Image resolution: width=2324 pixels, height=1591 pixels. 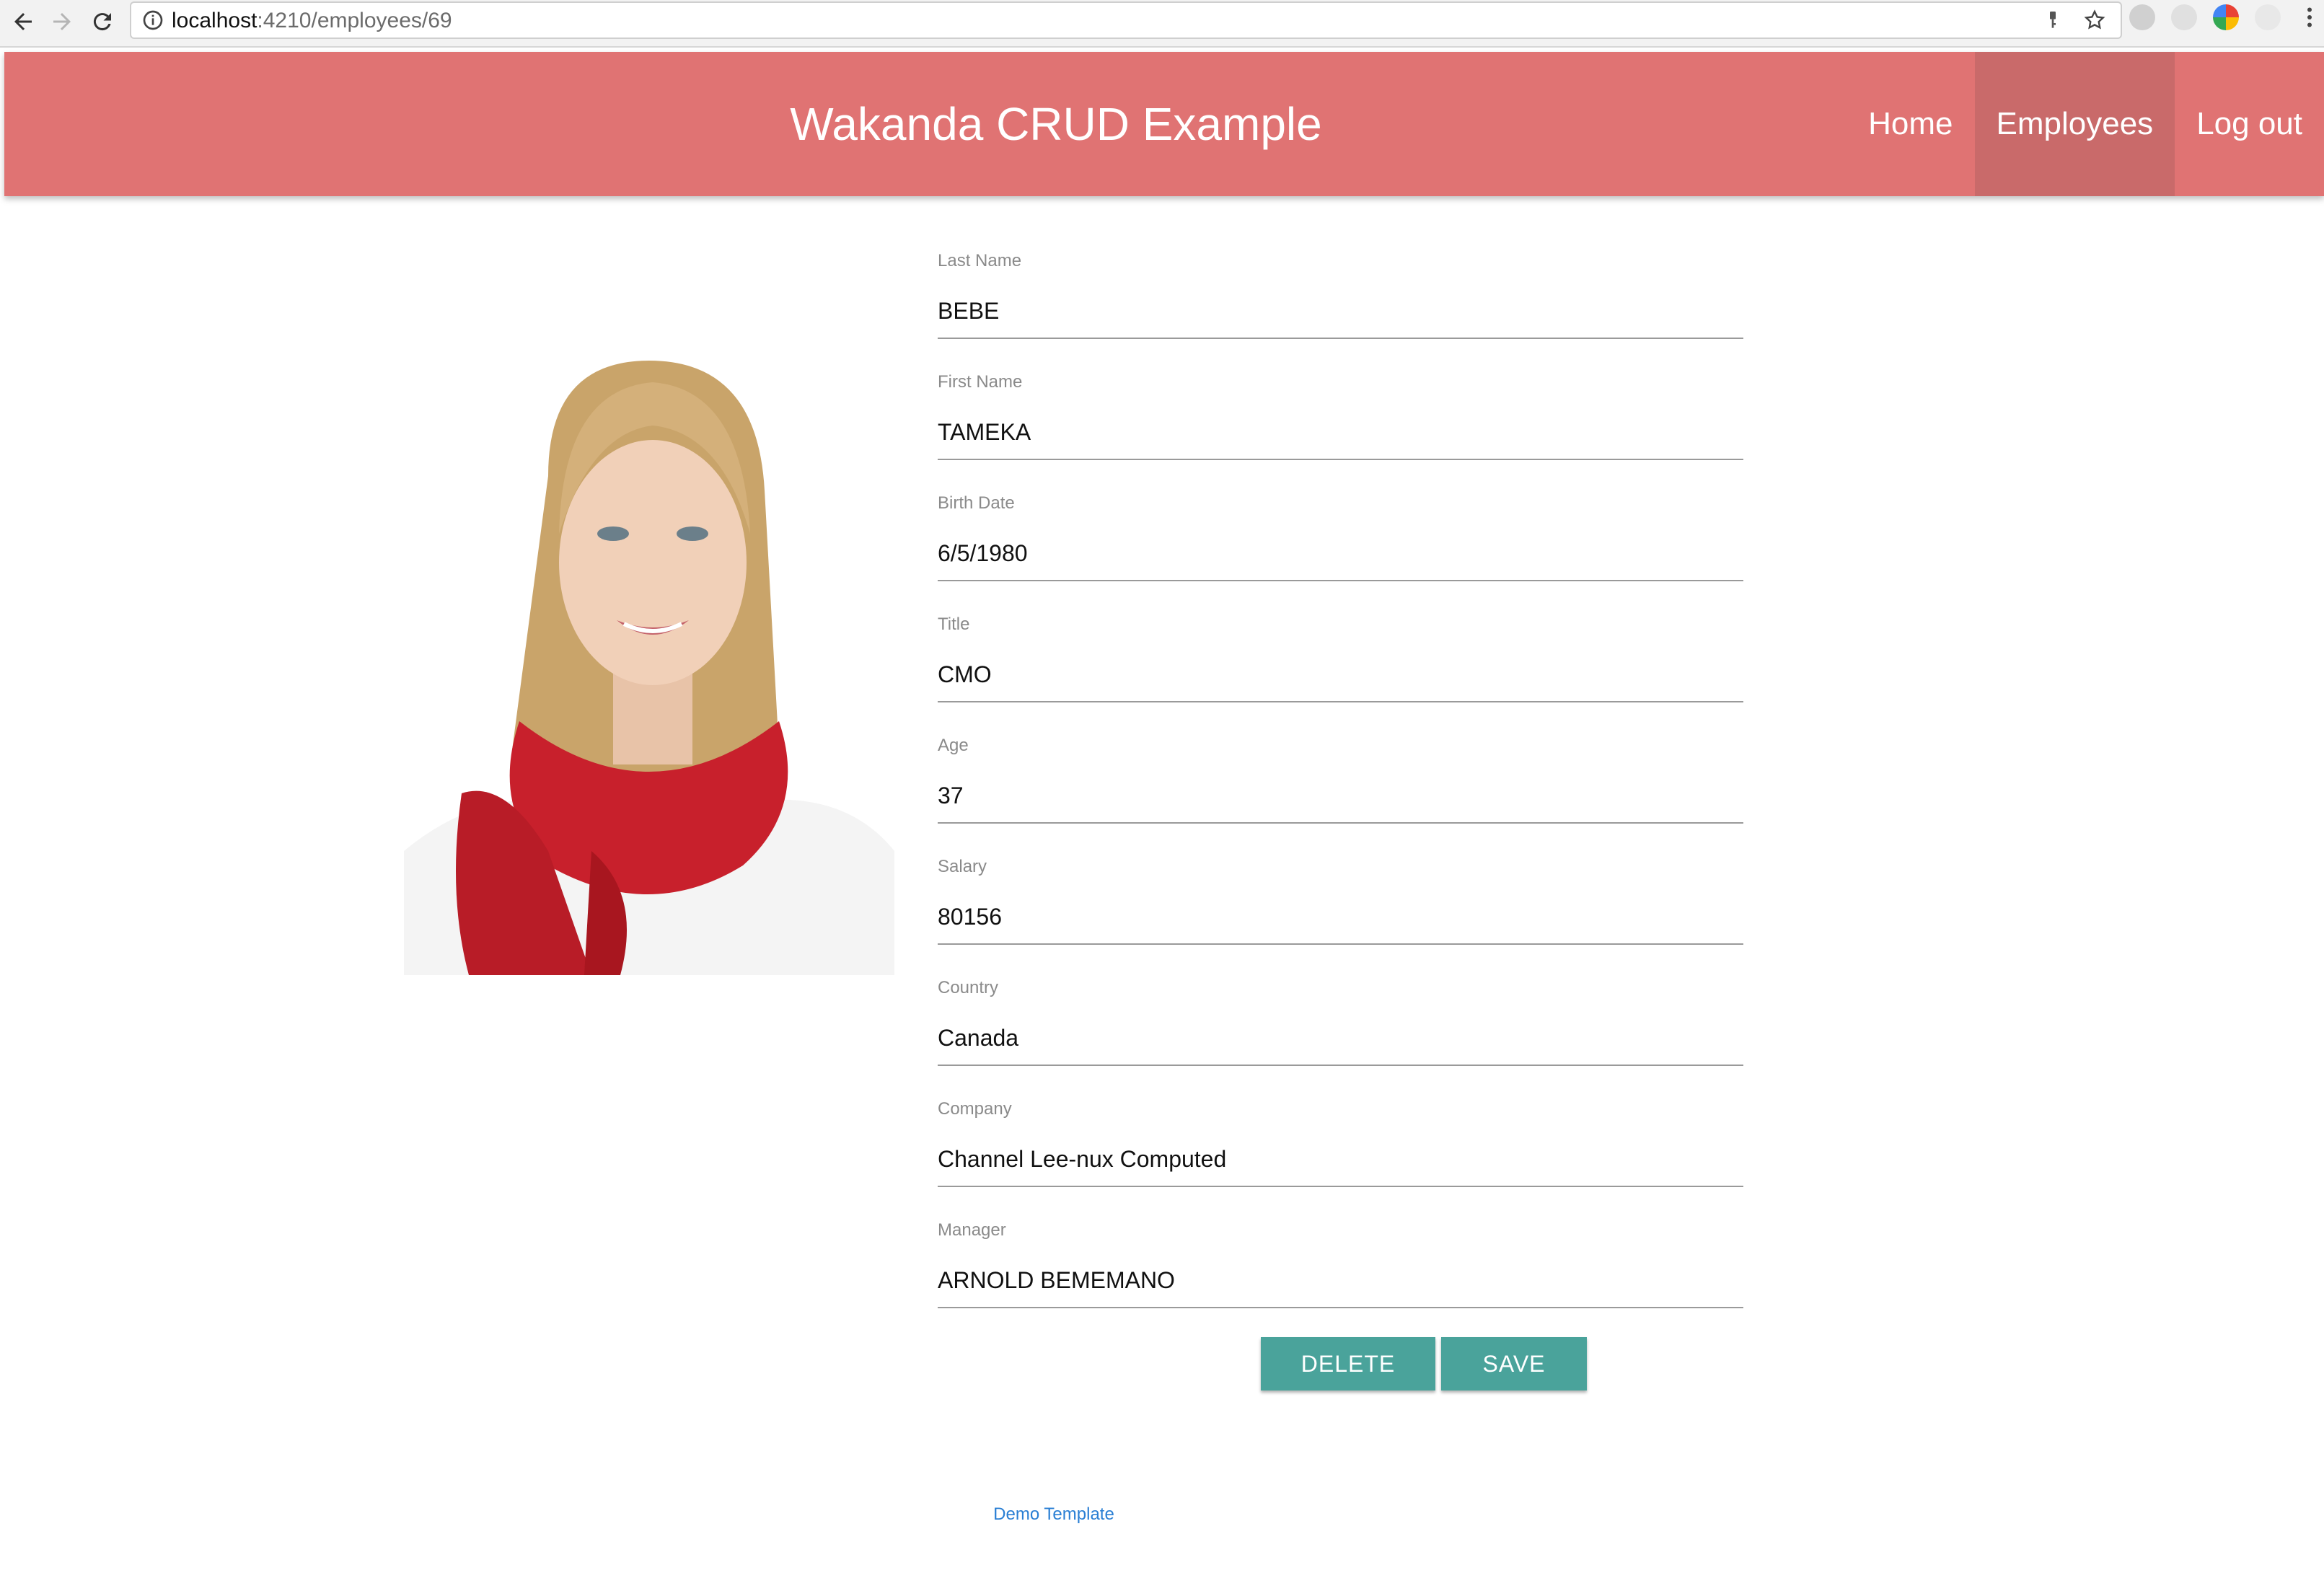 What do you see at coordinates (2094, 21) in the screenshot?
I see `bookmark-star-icon` at bounding box center [2094, 21].